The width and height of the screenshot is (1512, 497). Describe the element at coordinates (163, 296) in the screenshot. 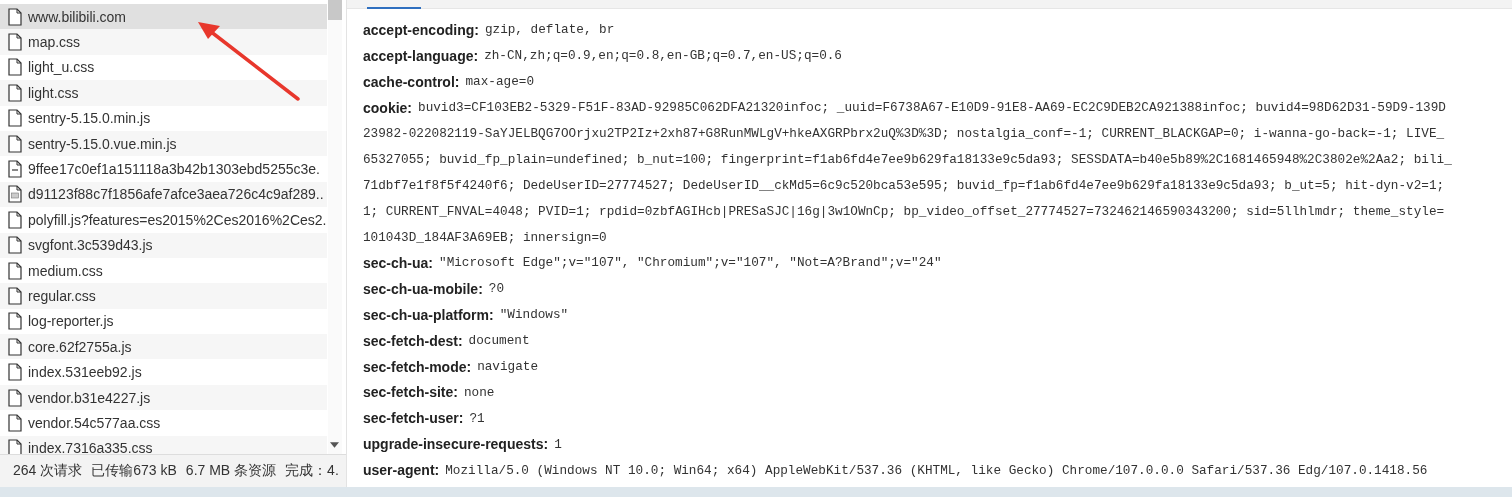

I see `file-list-item: regular.css` at that location.